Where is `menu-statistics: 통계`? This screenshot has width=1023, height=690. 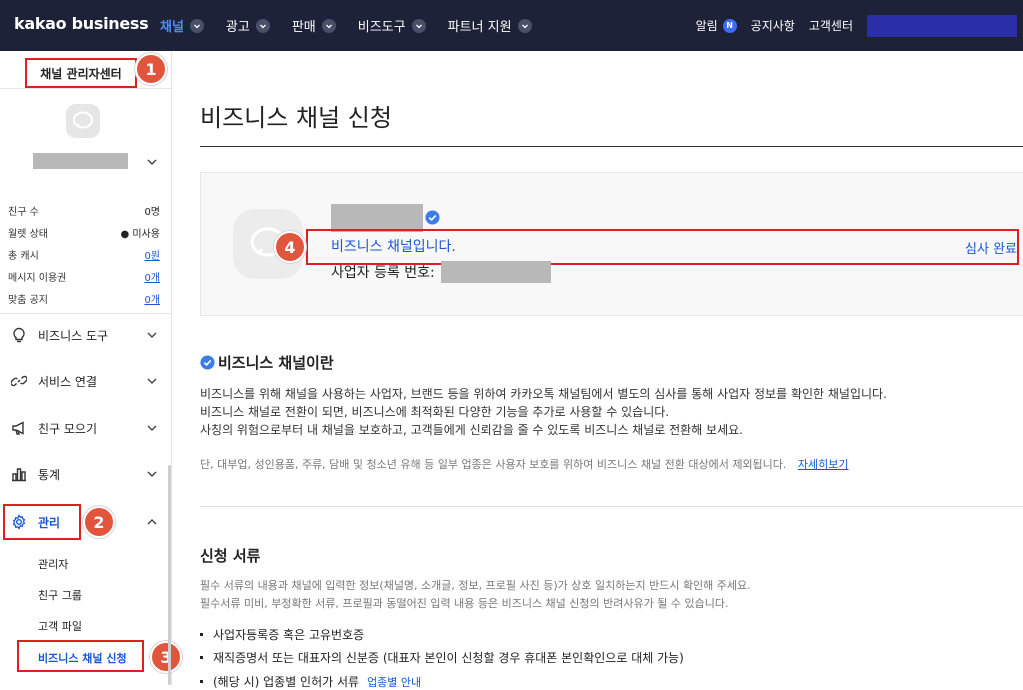
menu-statistics: 통계 is located at coordinates (86, 474).